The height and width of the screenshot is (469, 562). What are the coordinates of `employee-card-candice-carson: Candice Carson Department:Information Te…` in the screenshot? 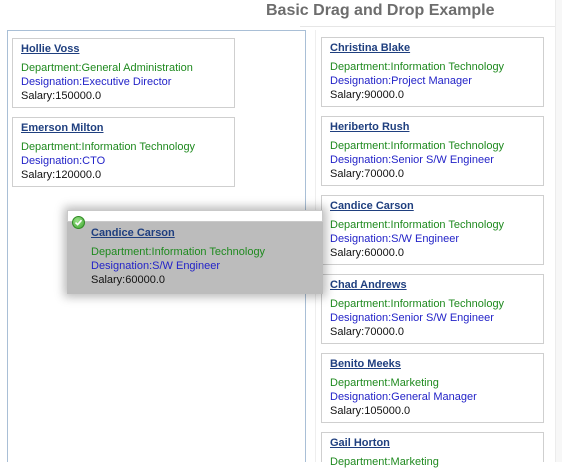 It's located at (432, 230).